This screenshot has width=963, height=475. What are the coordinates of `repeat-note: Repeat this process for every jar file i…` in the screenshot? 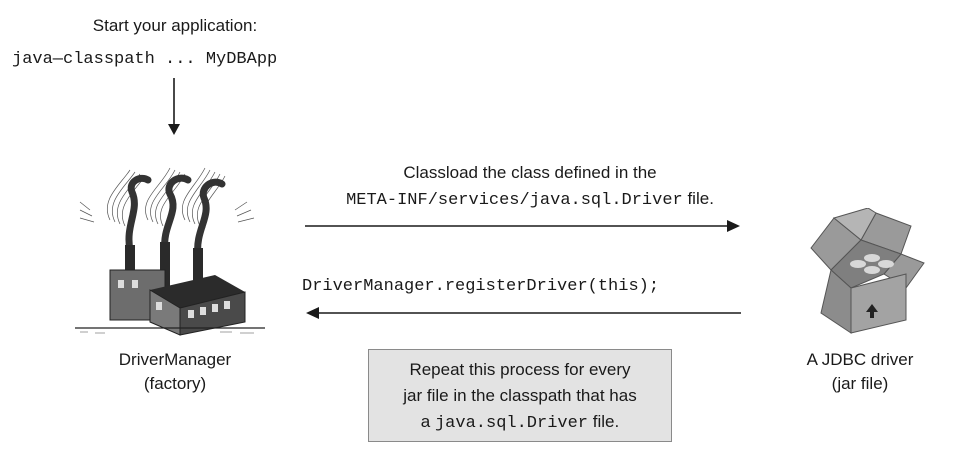 It's located at (520, 395).